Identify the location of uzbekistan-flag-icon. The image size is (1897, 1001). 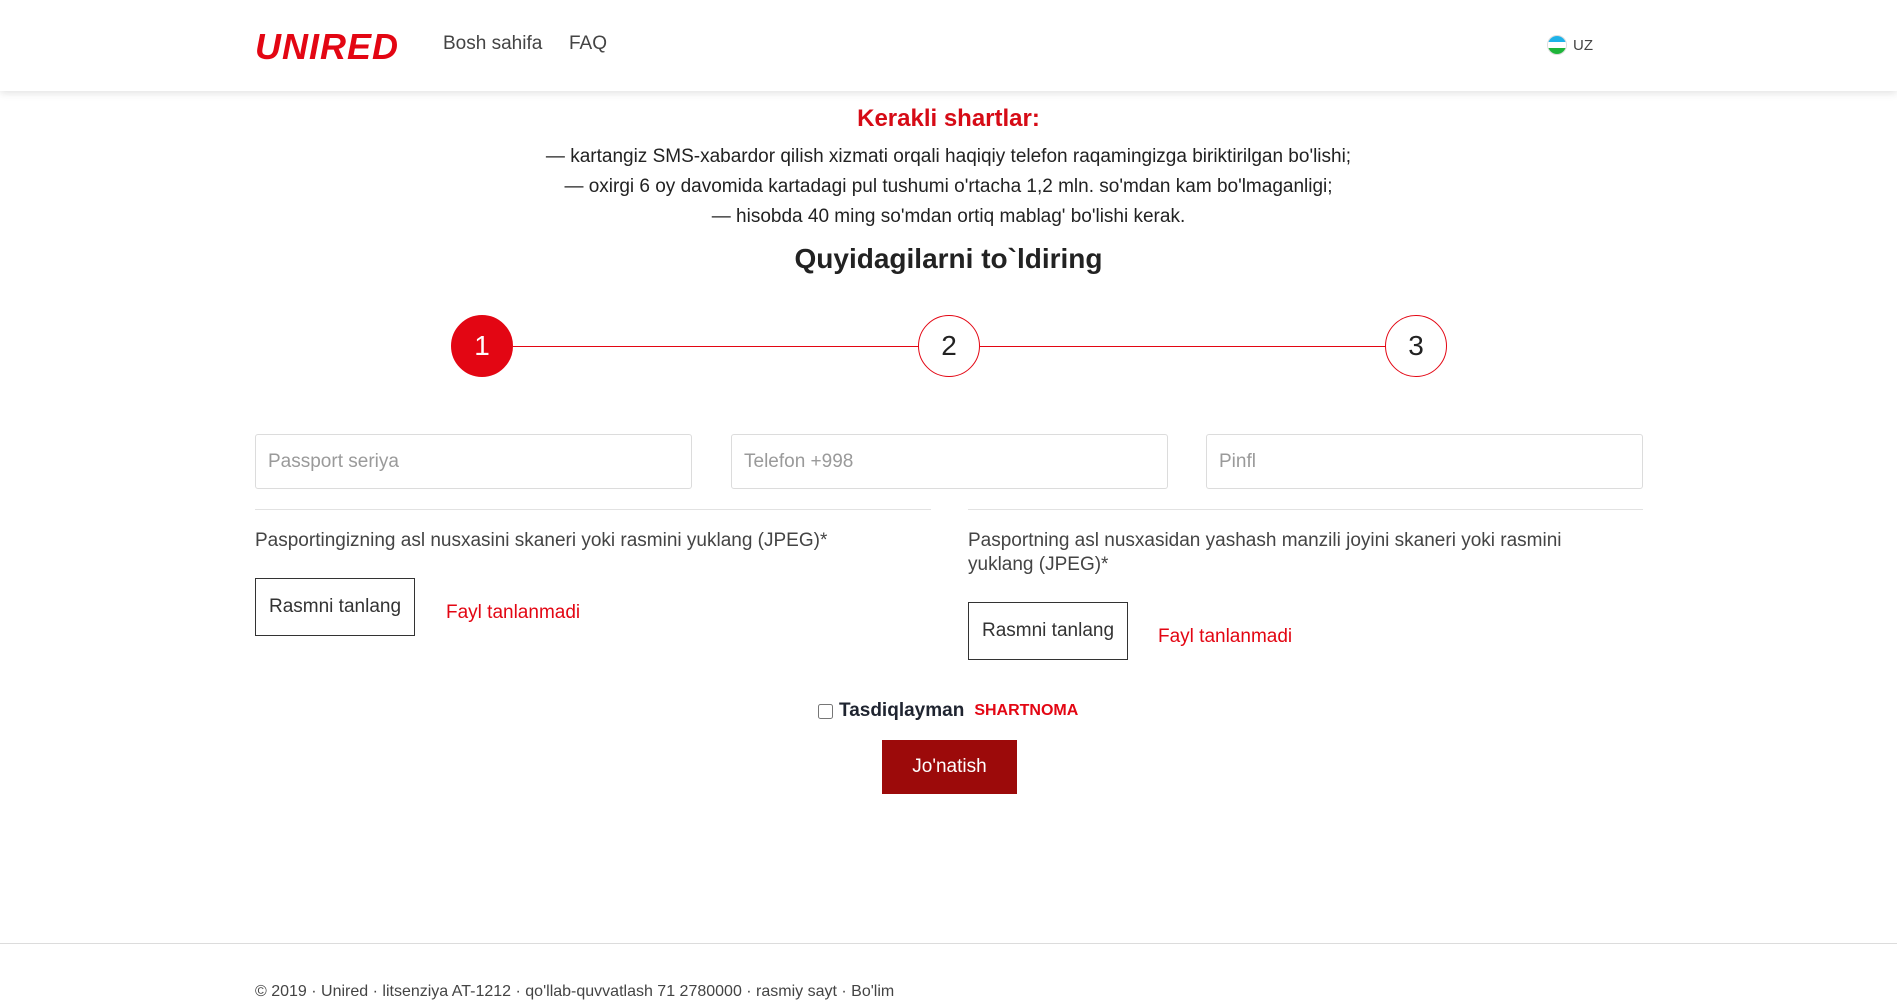
(1557, 45).